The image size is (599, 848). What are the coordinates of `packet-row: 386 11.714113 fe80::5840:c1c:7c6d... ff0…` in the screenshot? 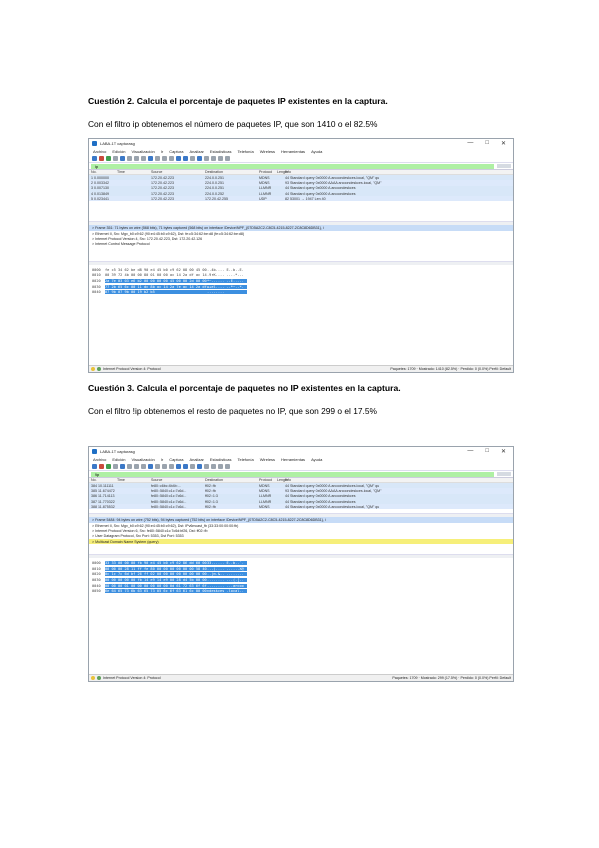 It's located at (301, 496).